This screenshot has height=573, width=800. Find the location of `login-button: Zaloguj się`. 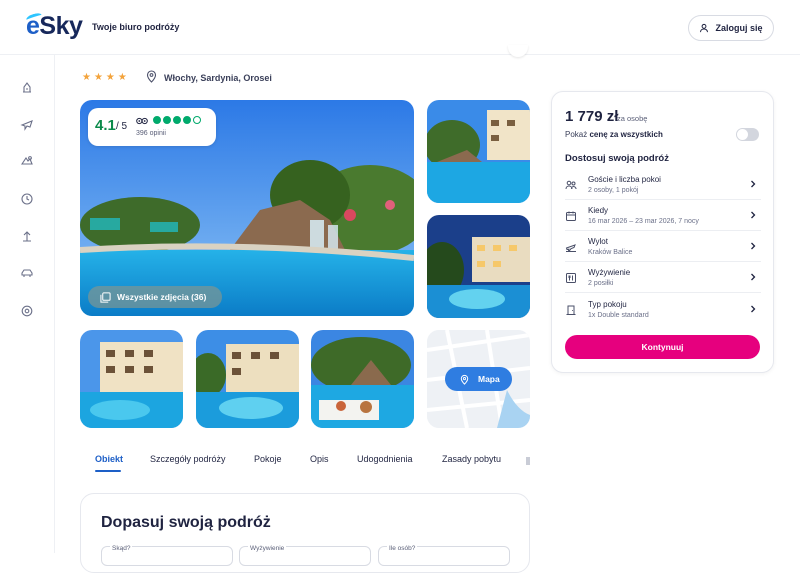

login-button: Zaloguj się is located at coordinates (731, 28).